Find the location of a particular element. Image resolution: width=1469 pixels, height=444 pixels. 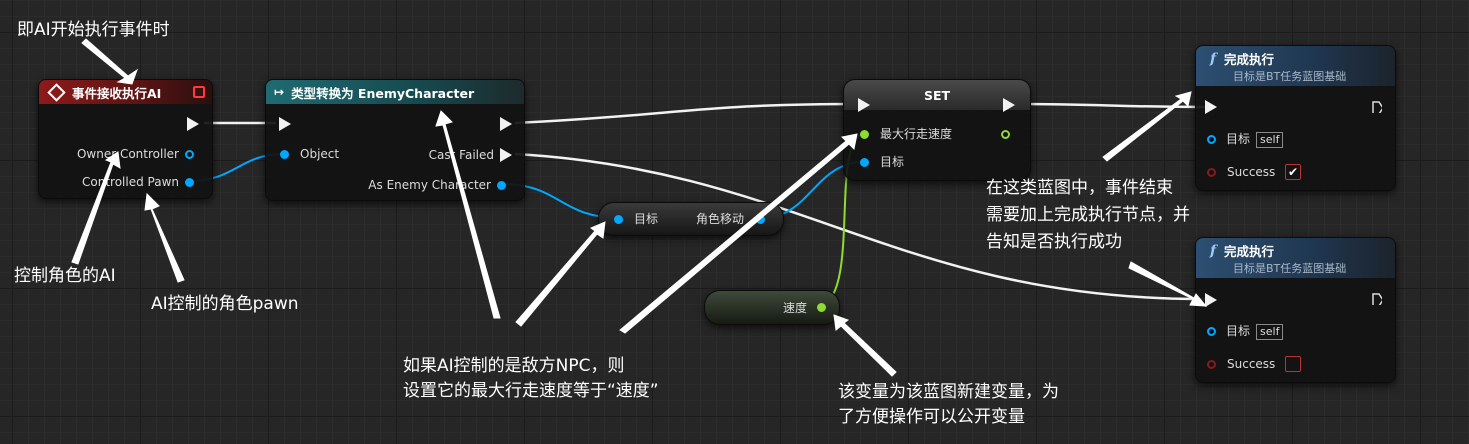

finish2-target-label: 目标 self is located at coordinates (1255, 332).